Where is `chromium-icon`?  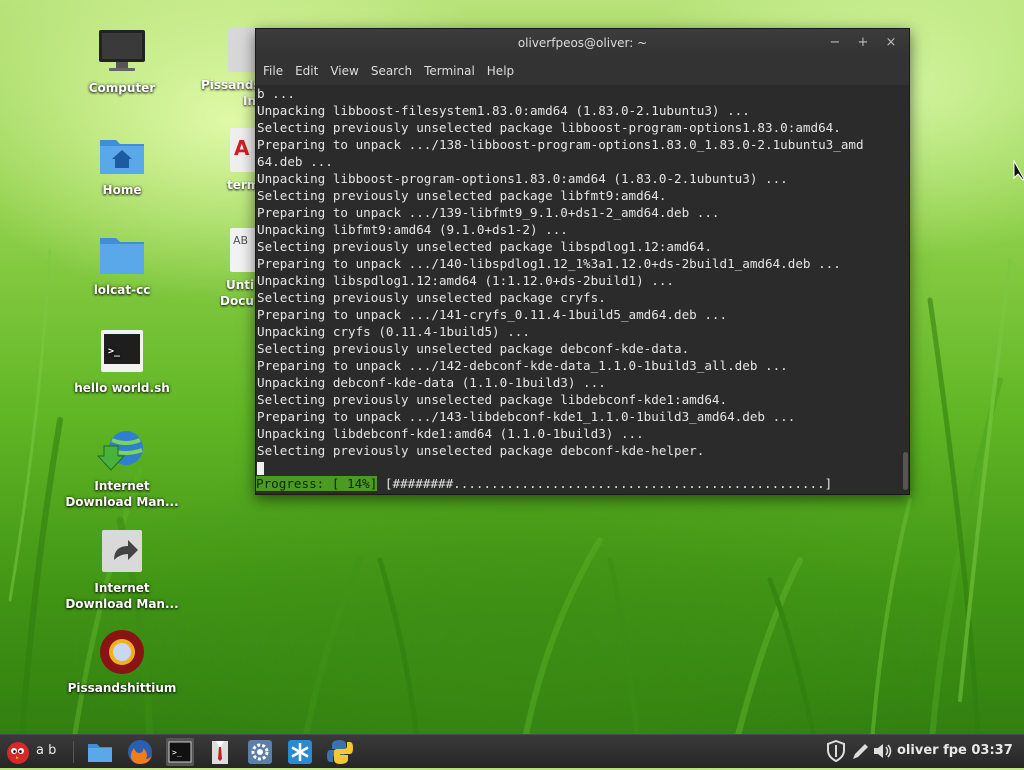
chromium-icon is located at coordinates (122, 652).